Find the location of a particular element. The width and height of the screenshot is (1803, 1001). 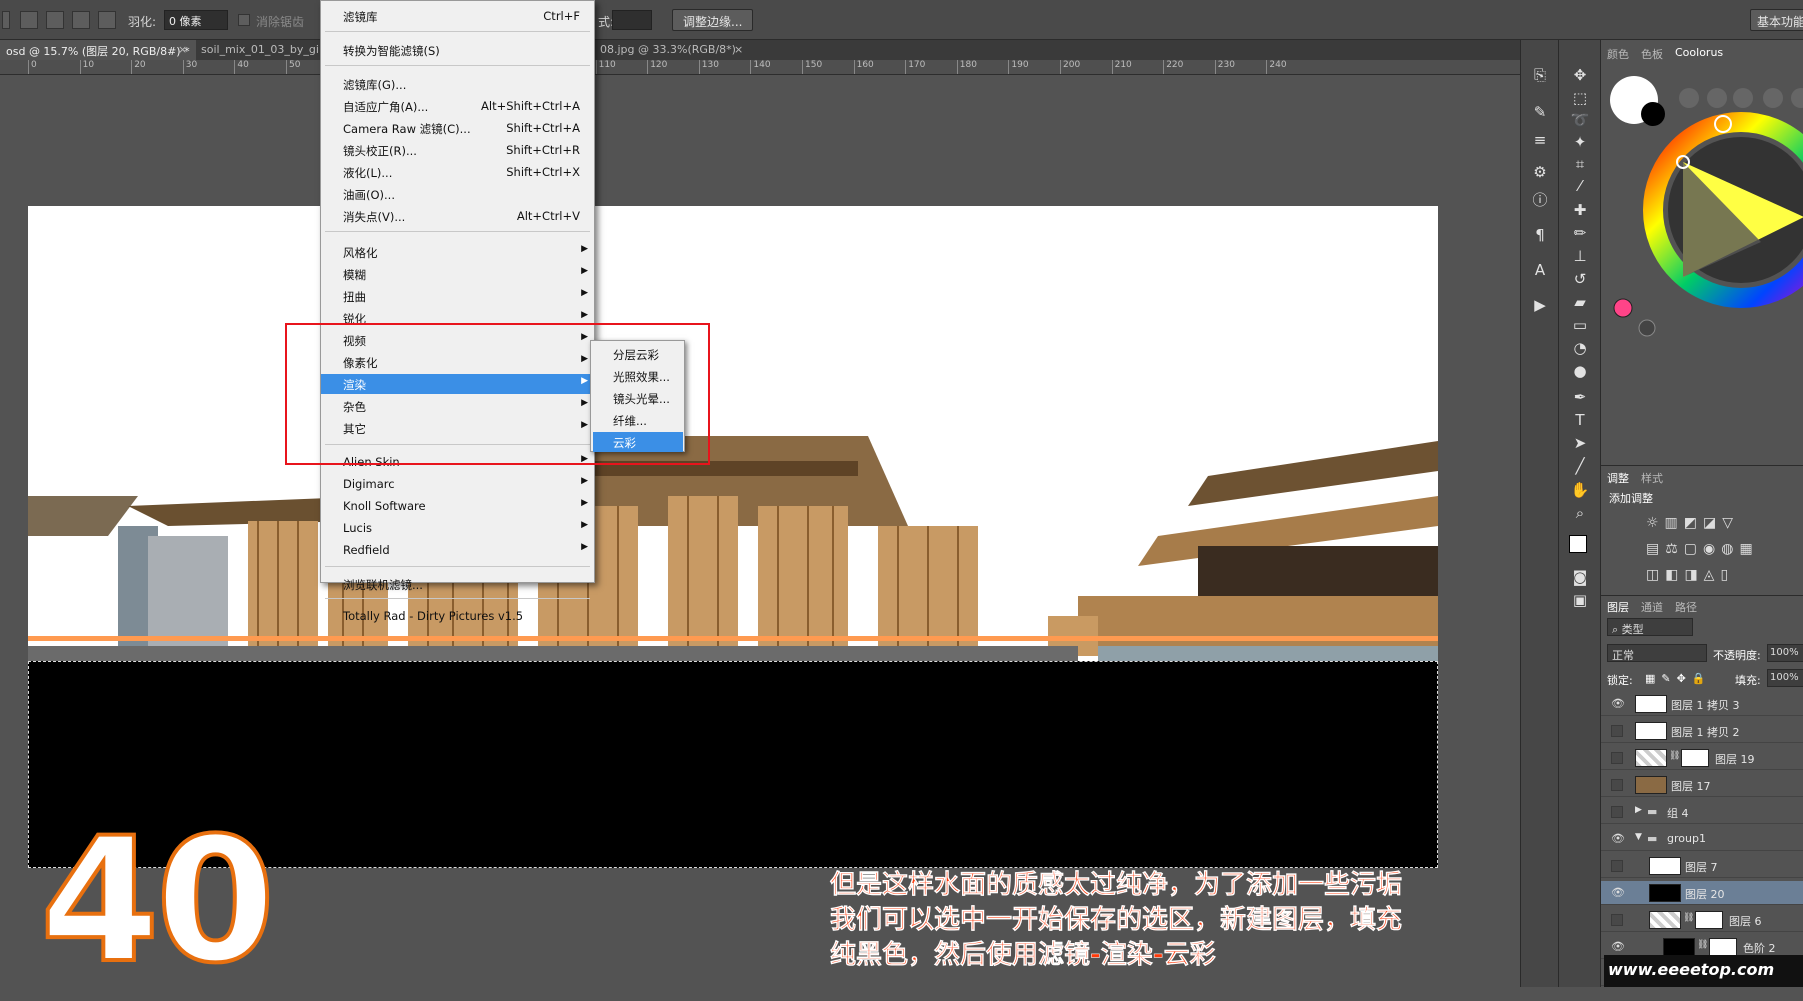

tab-color: 颜色 is located at coordinates (1618, 54).